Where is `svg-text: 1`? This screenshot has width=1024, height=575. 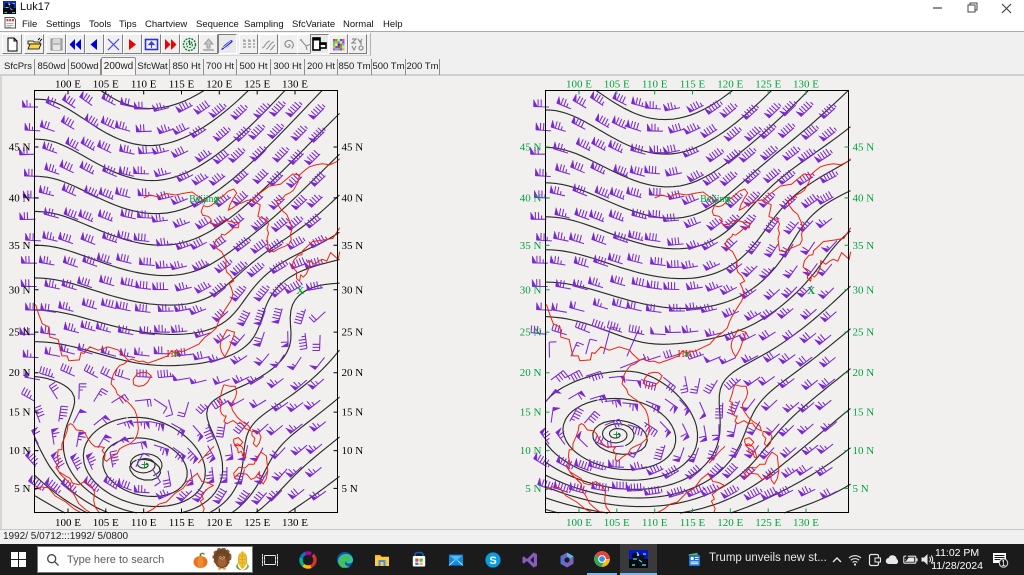 svg-text: 1 is located at coordinates (1003, 563).